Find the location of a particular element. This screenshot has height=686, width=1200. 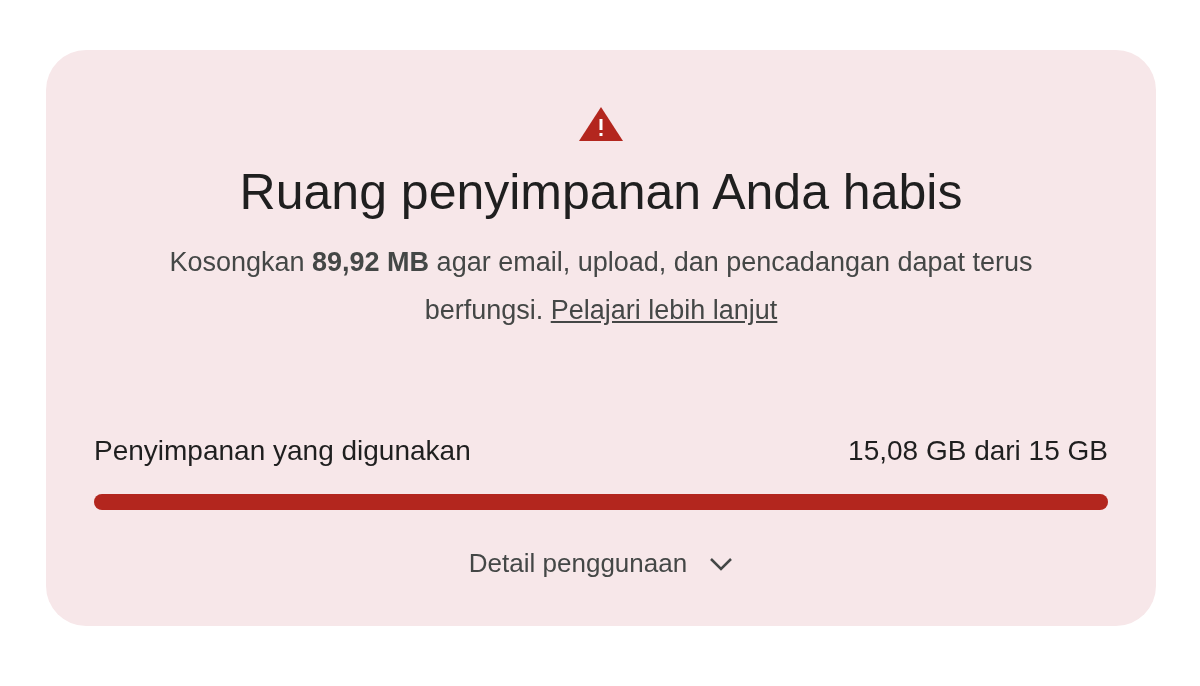

chevron-icon is located at coordinates (721, 563).